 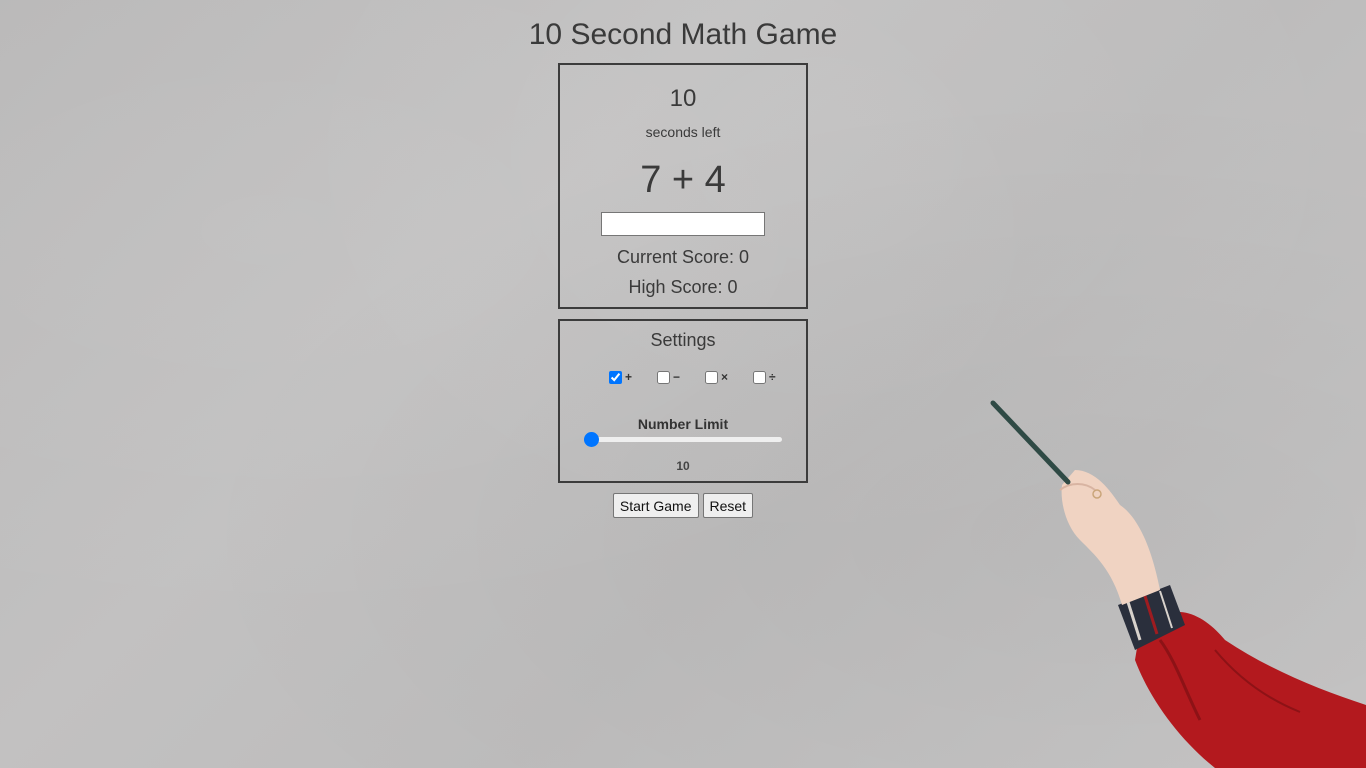 What do you see at coordinates (728, 505) in the screenshot?
I see `reset-button: Reset` at bounding box center [728, 505].